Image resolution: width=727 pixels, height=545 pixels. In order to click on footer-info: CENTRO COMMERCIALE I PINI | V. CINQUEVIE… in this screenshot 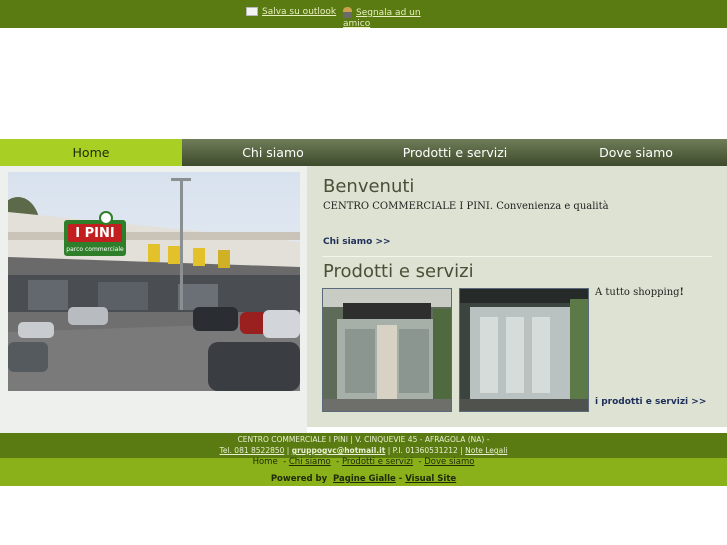, I will do `click(363, 445)`.